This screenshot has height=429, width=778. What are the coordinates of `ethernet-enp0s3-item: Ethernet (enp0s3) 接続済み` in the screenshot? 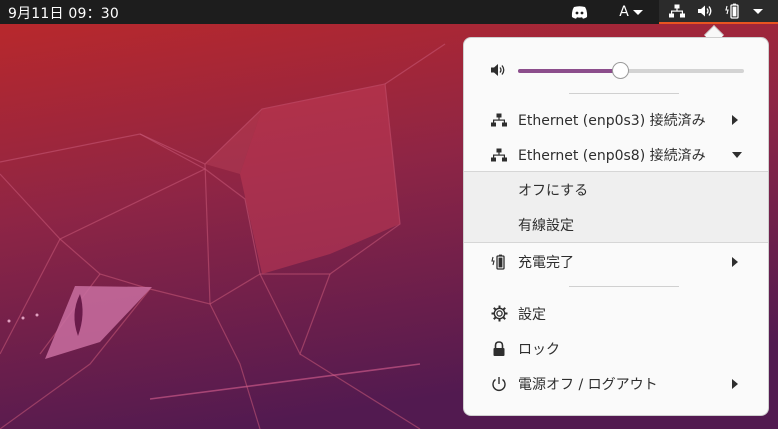 It's located at (616, 119).